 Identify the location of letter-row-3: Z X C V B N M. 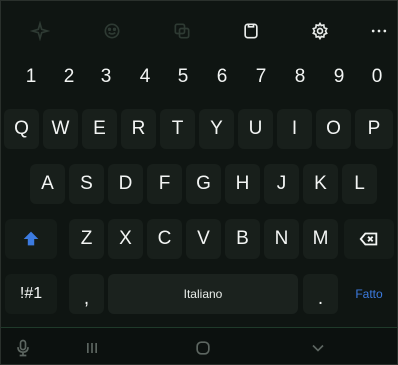
(199, 241).